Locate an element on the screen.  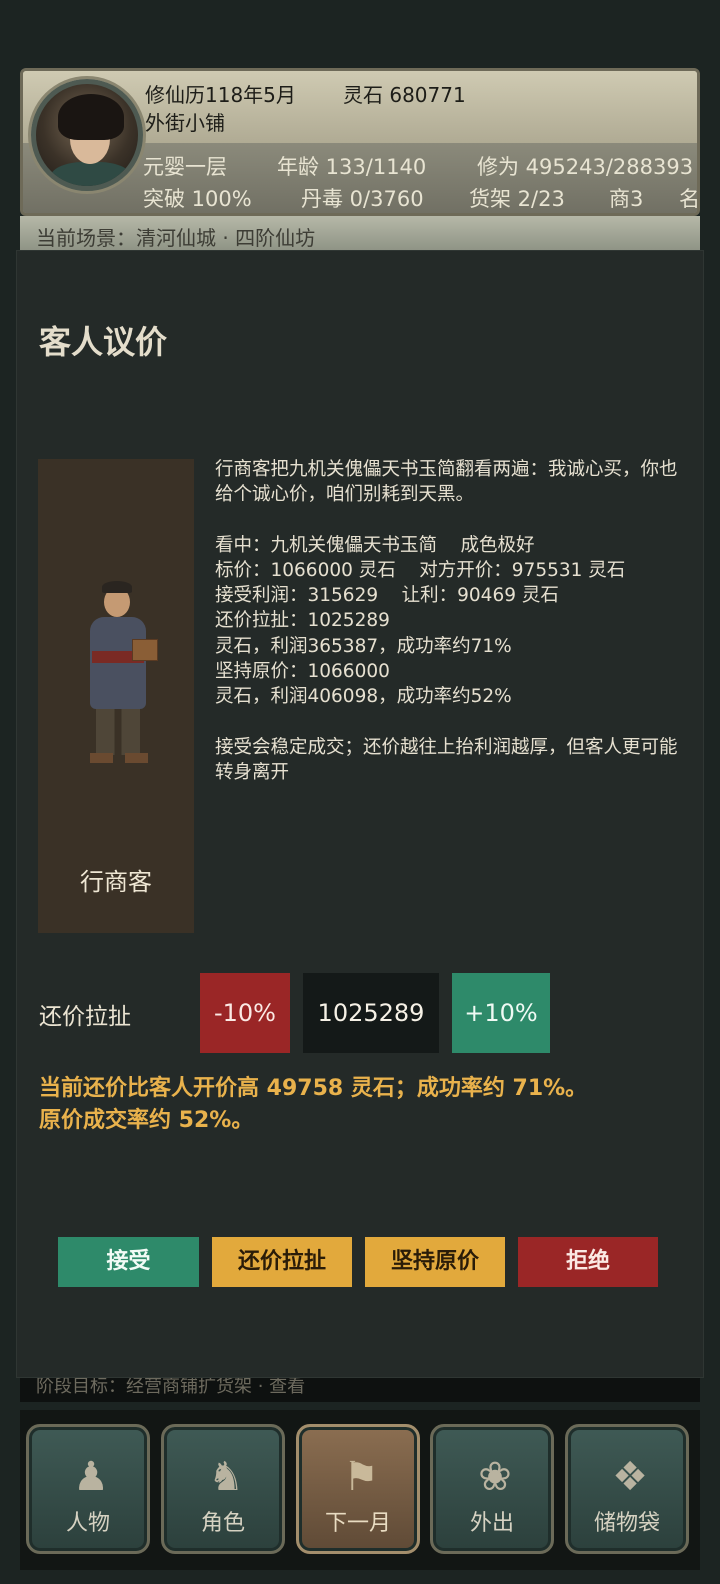
nav-character-button: ♞ 角色 is located at coordinates (223, 1489).